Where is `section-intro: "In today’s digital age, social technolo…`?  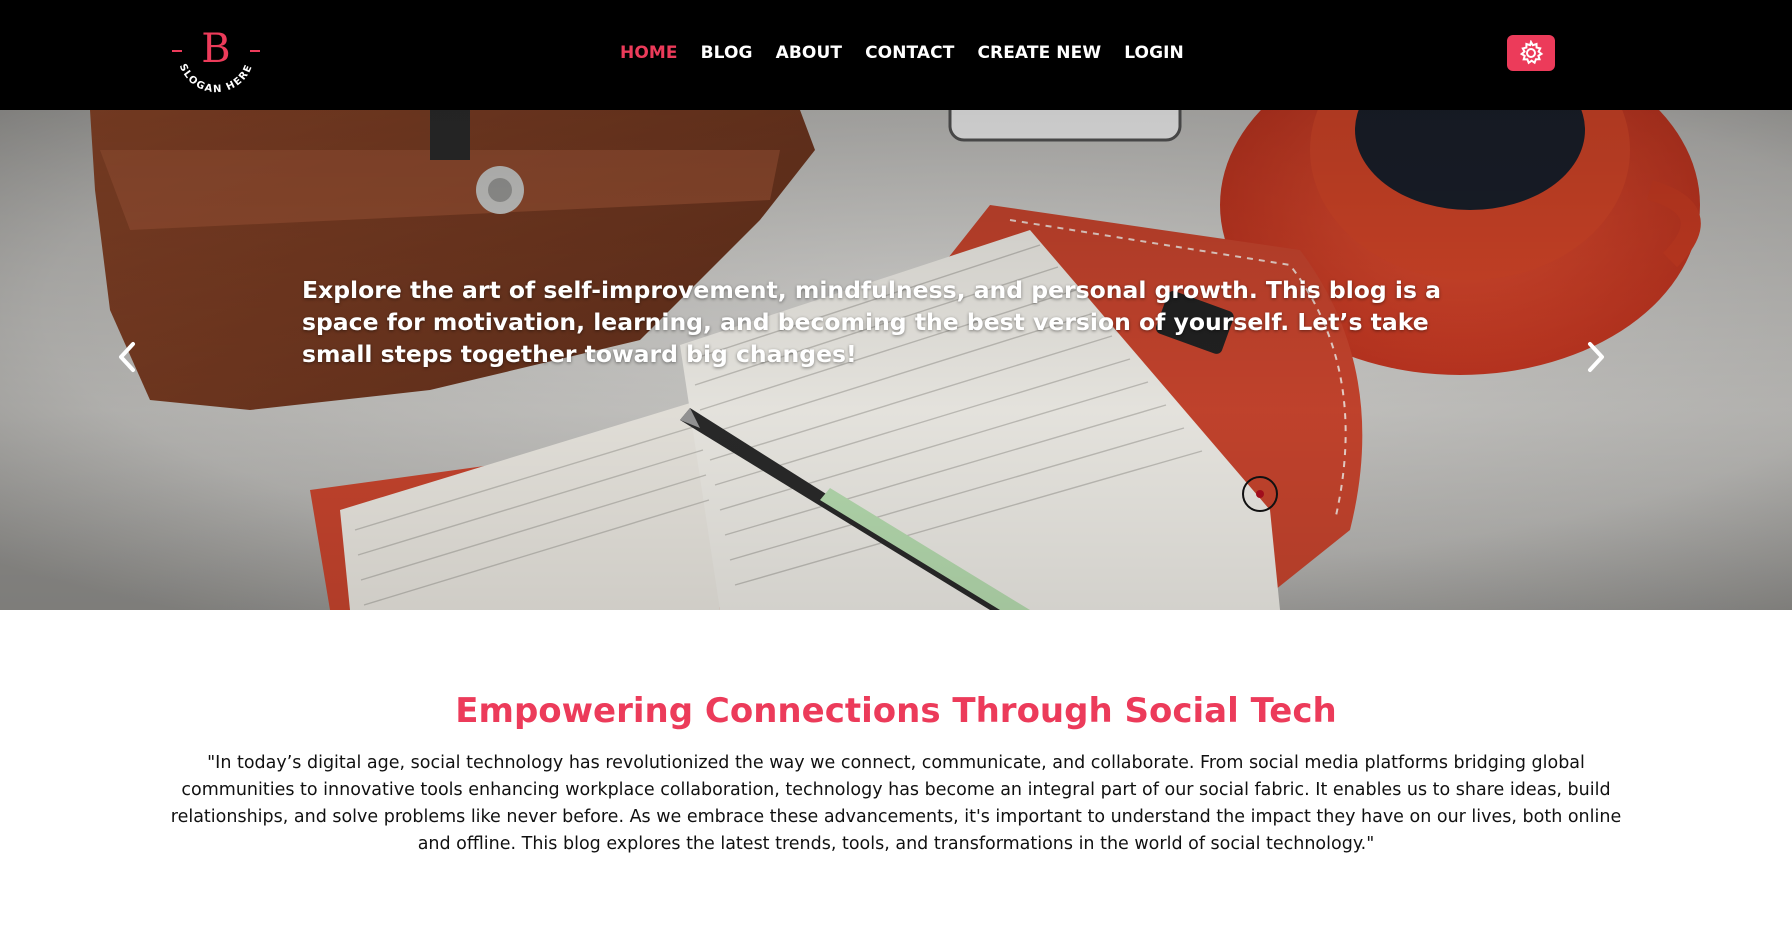
section-intro: "In today’s digital age, social technolo… is located at coordinates (896, 803).